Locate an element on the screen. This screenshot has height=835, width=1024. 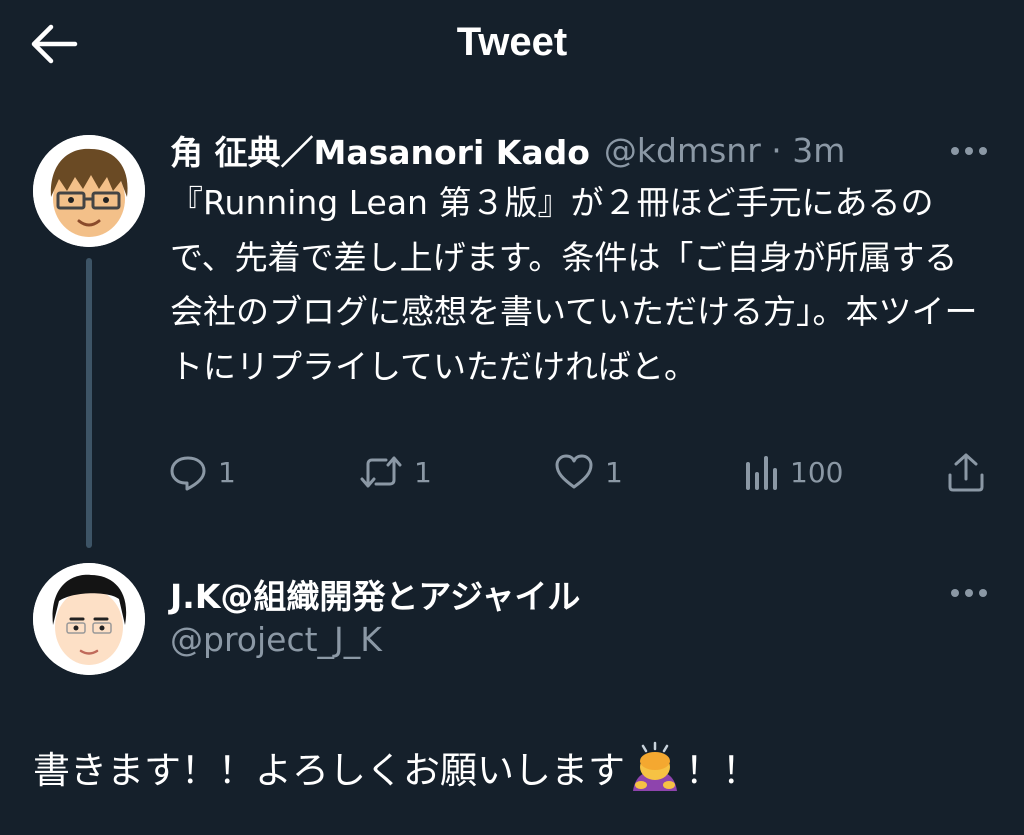
reply-count: 1 is located at coordinates (227, 472).